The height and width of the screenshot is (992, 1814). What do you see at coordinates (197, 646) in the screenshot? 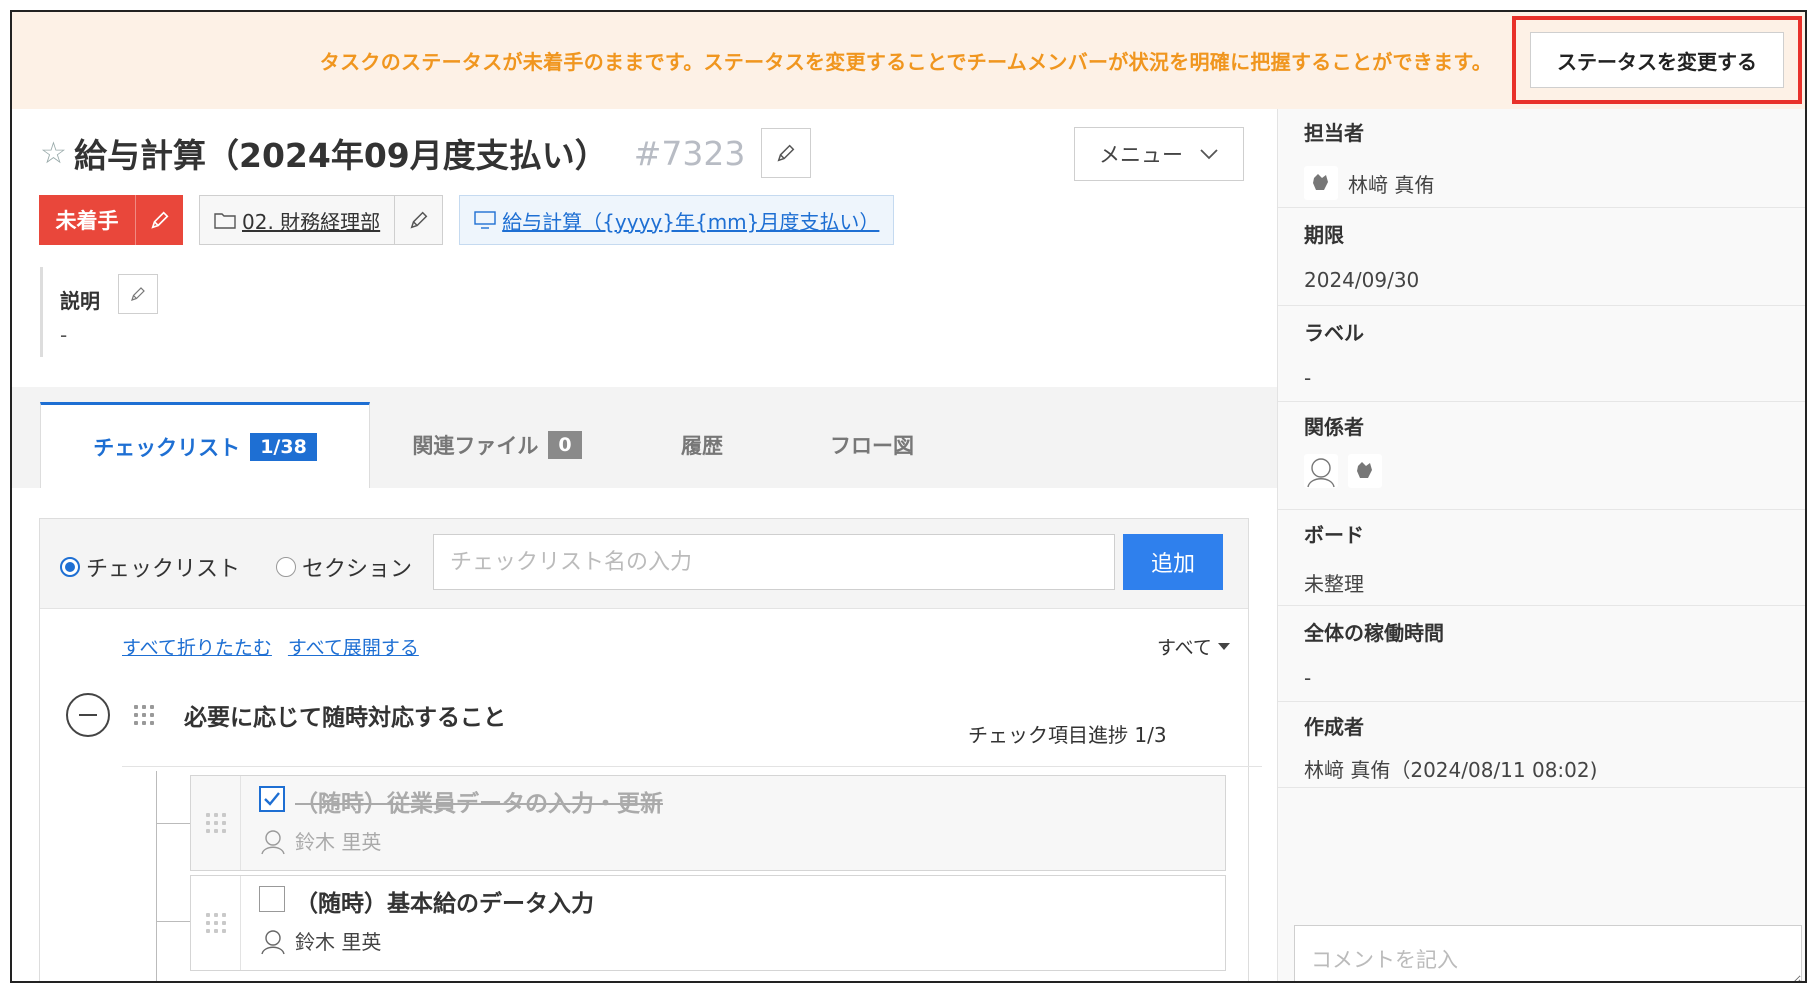
I see `collapse-all-link: すべて折りたたむ` at bounding box center [197, 646].